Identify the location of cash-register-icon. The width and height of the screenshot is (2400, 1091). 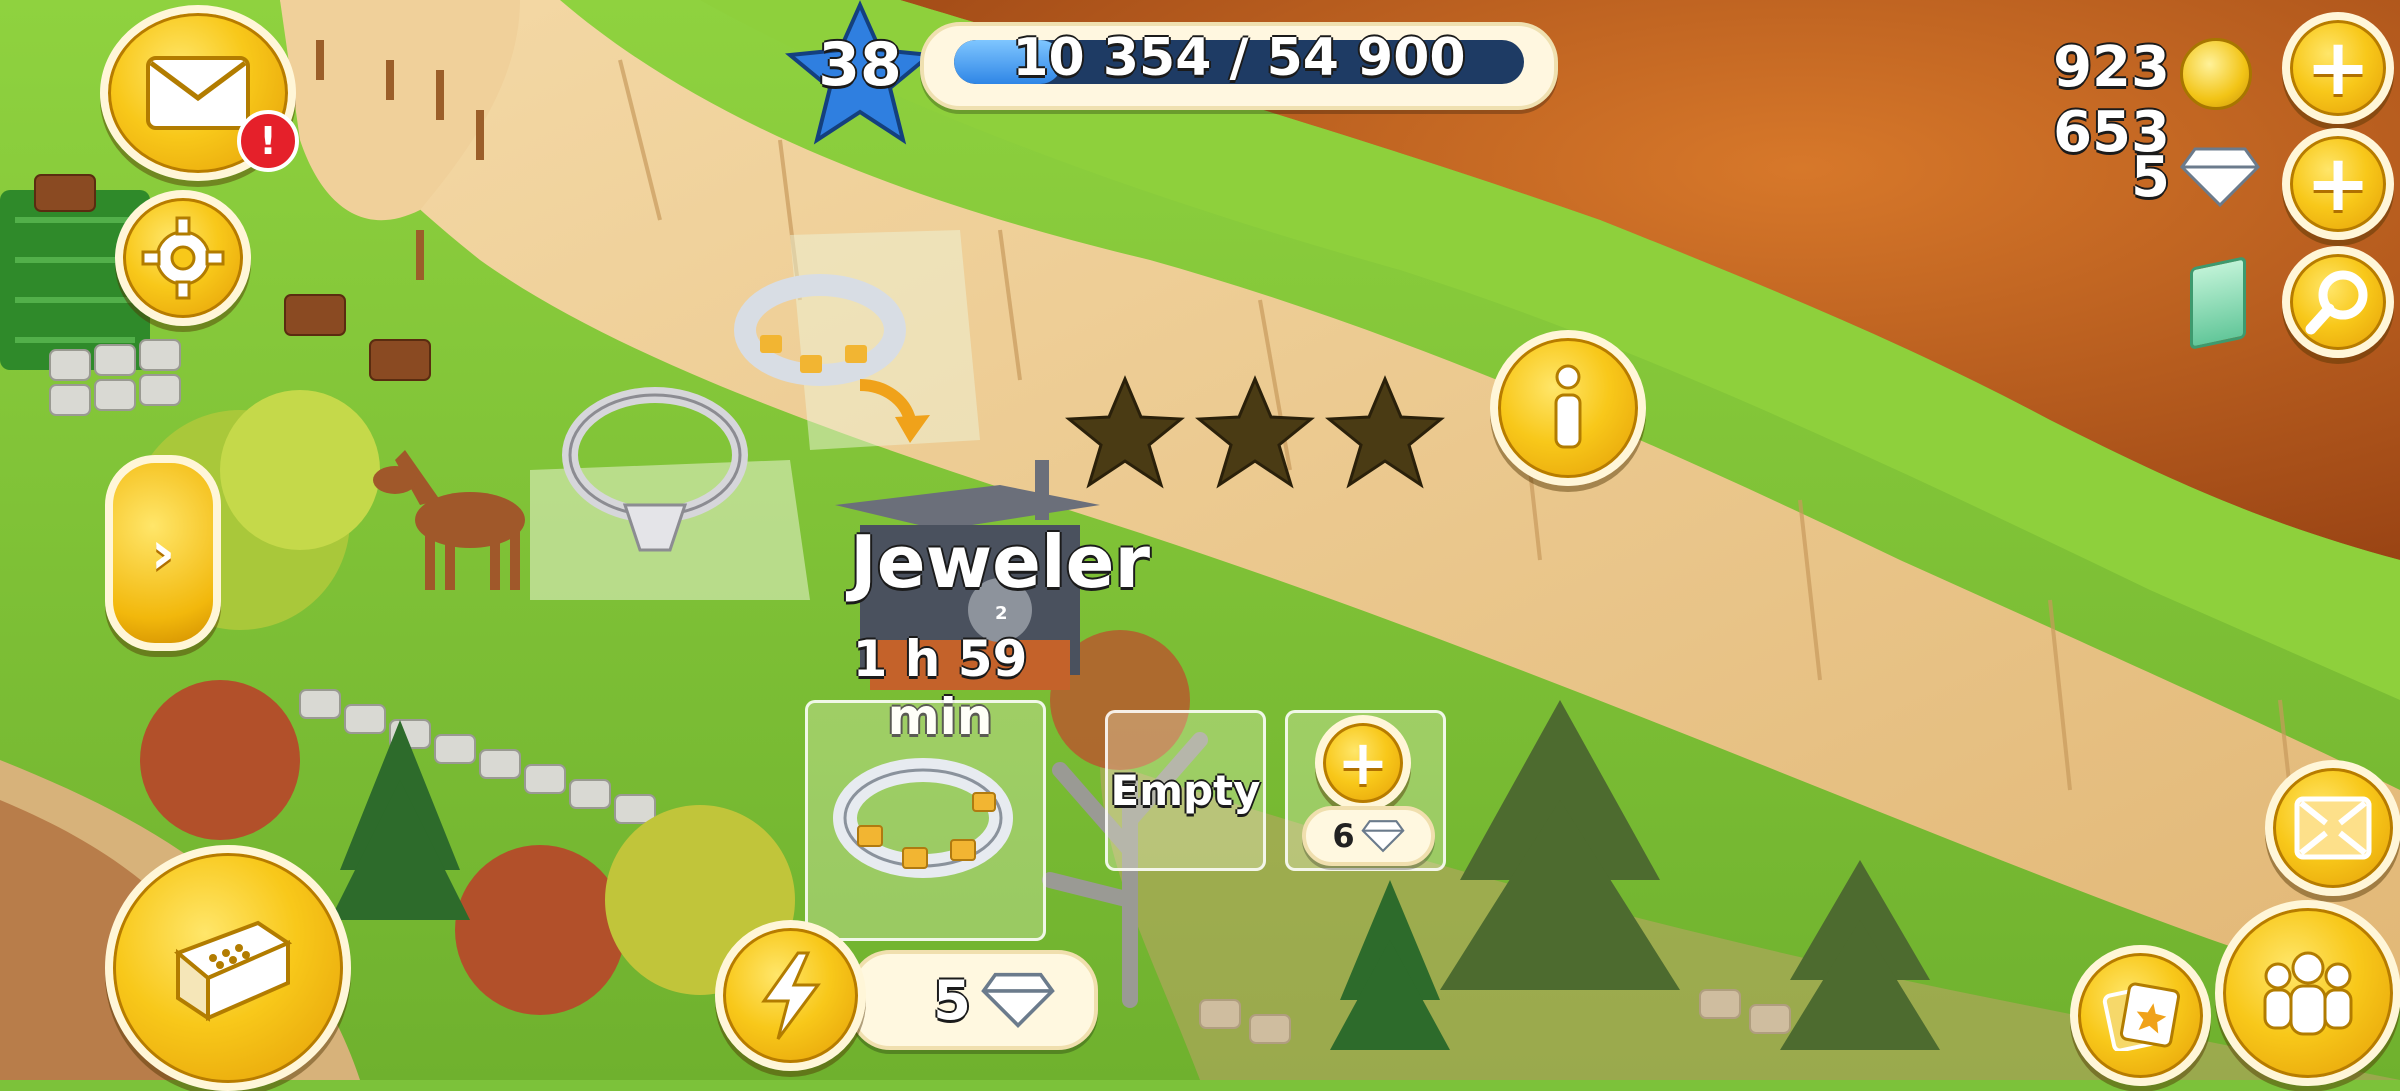
(233, 971).